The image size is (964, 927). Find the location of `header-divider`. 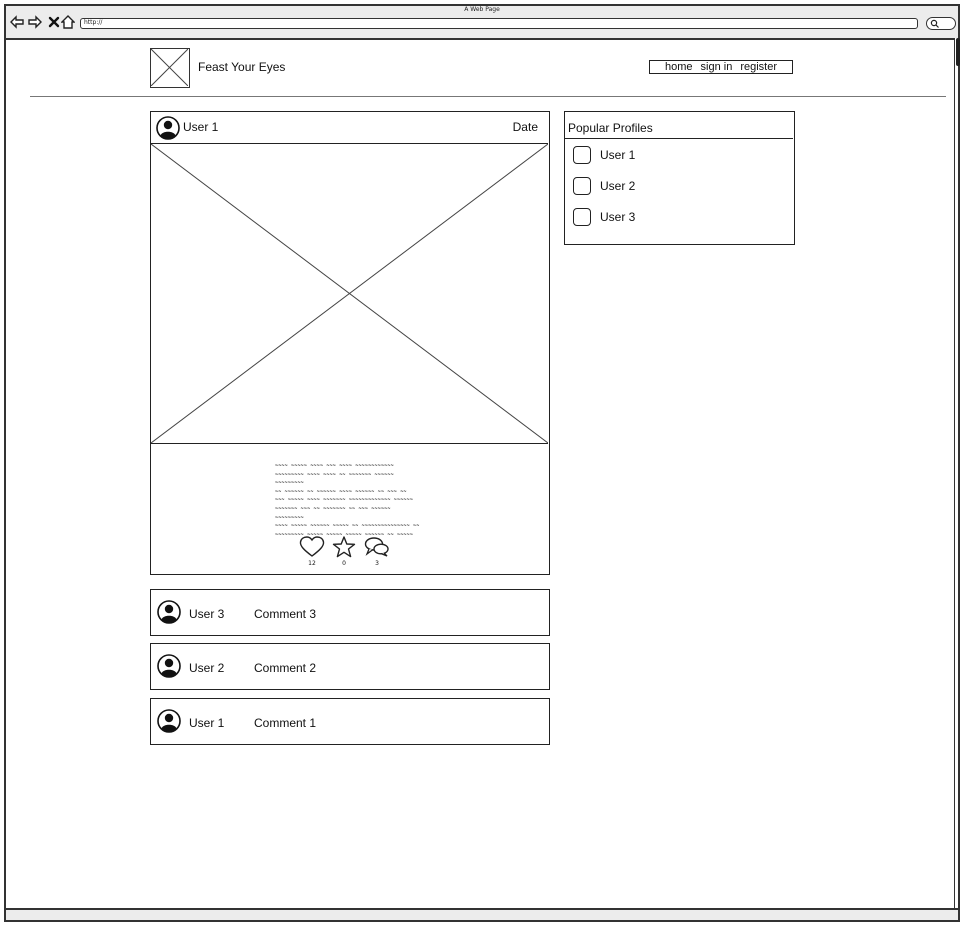

header-divider is located at coordinates (488, 96).